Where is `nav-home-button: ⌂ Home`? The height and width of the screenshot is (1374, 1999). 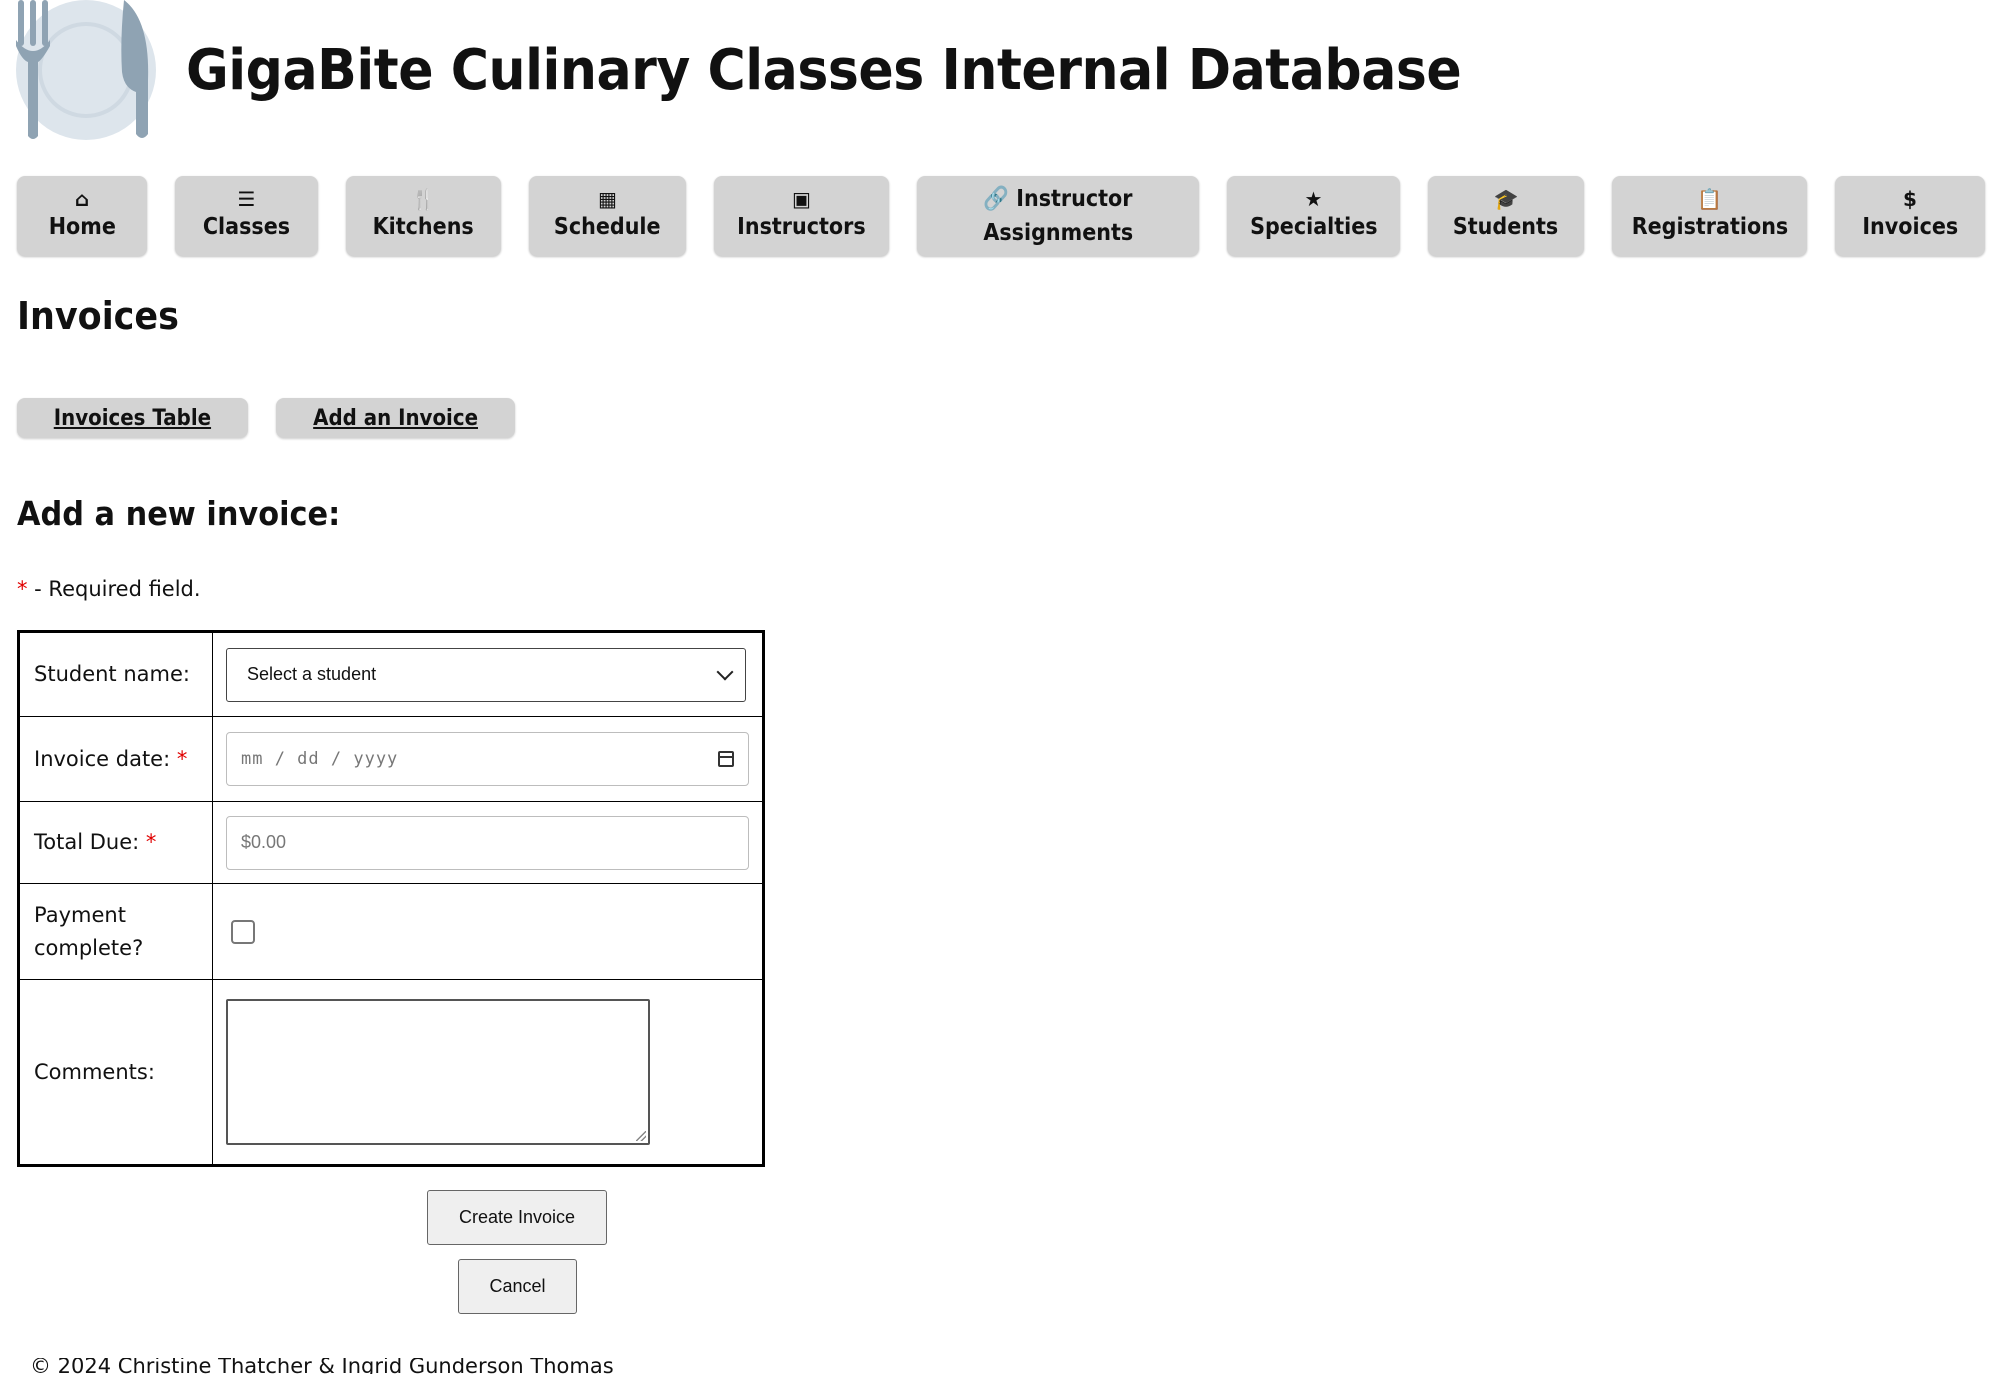 nav-home-button: ⌂ Home is located at coordinates (82, 216).